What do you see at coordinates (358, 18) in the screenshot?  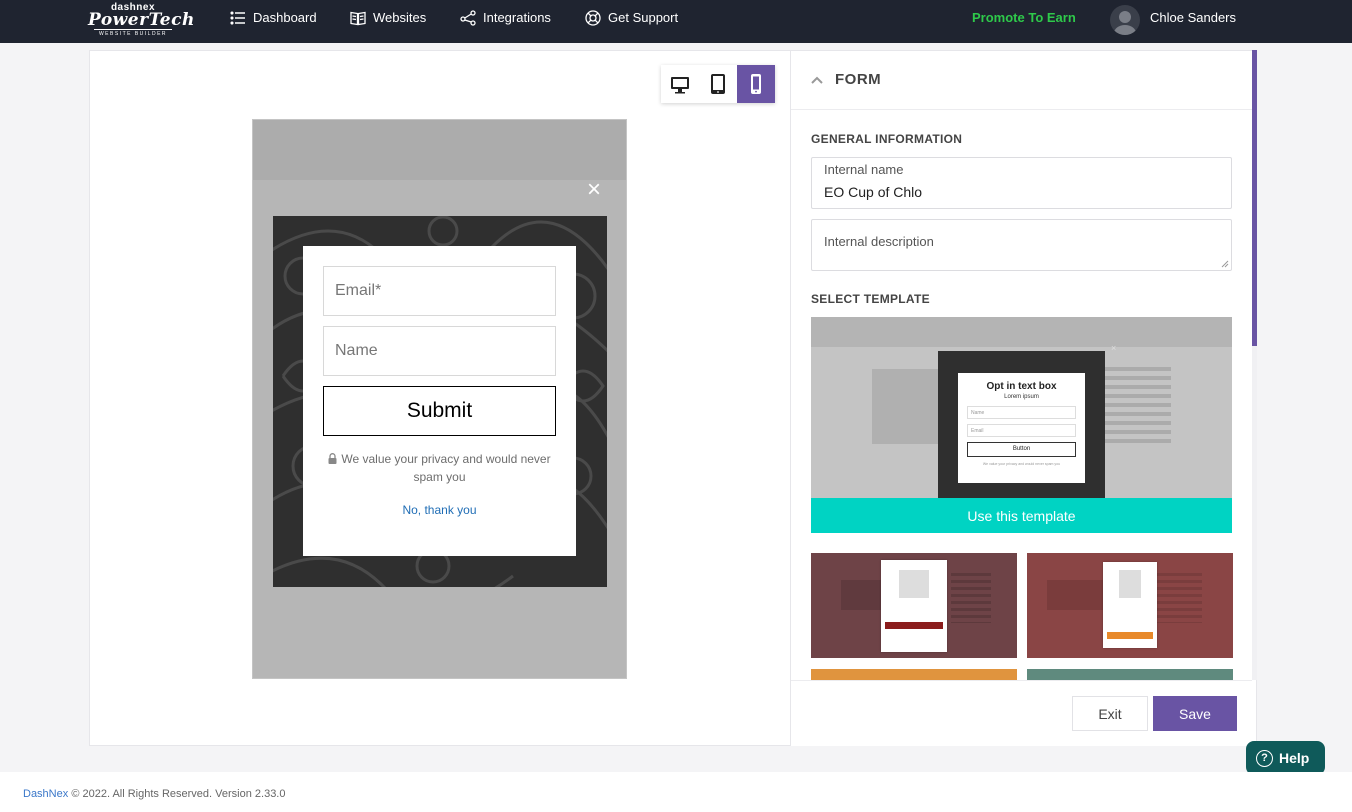 I see `book-icon` at bounding box center [358, 18].